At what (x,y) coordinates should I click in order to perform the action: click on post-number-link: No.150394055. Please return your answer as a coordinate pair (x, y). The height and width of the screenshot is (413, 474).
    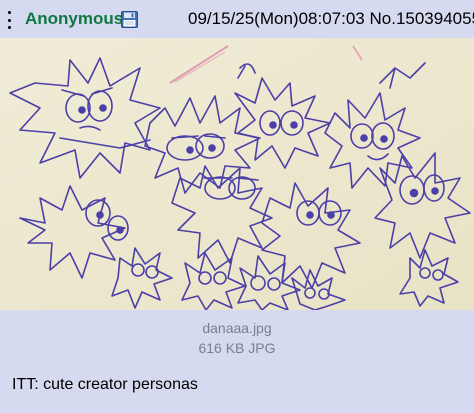
    Looking at the image, I should click on (421, 18).